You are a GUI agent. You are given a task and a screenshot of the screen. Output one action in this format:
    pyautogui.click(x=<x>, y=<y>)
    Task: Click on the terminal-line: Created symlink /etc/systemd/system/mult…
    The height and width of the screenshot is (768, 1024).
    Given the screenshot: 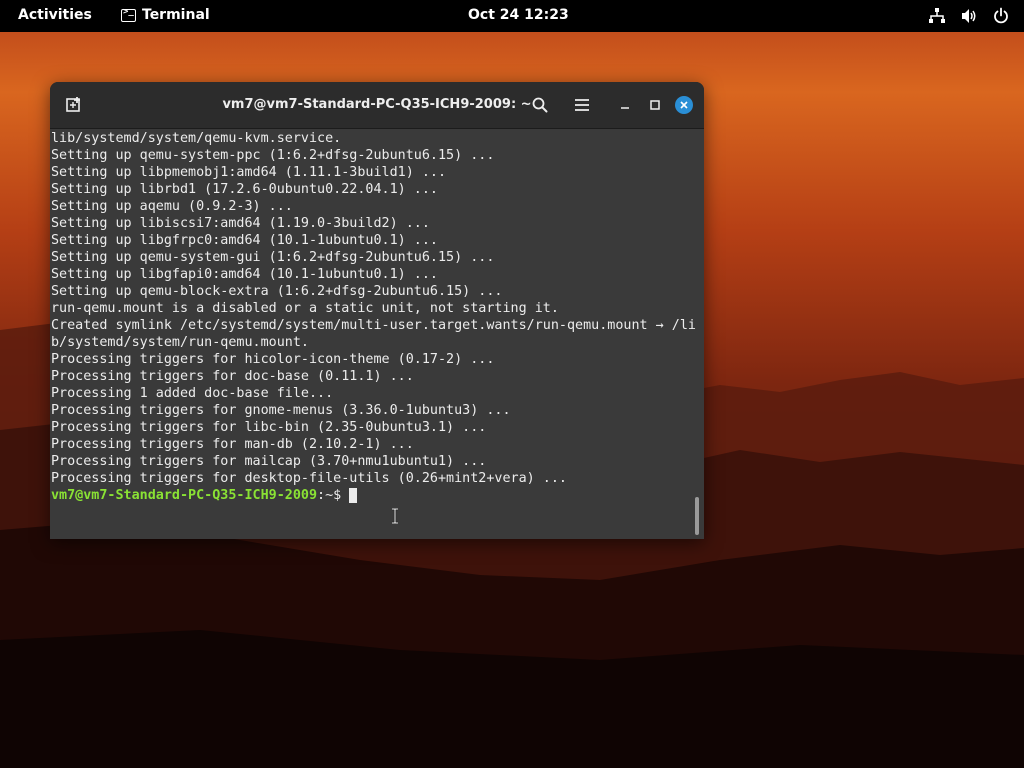 What is the action you would take?
    pyautogui.click(x=373, y=325)
    